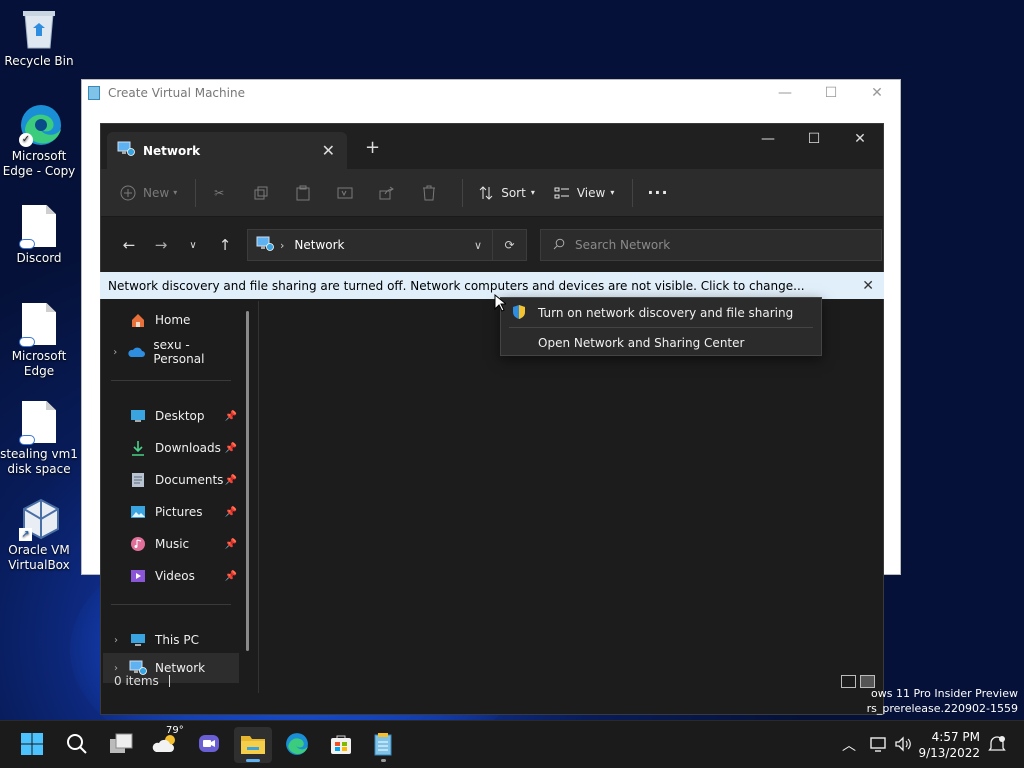  What do you see at coordinates (161, 245) in the screenshot?
I see `forward-button: →` at bounding box center [161, 245].